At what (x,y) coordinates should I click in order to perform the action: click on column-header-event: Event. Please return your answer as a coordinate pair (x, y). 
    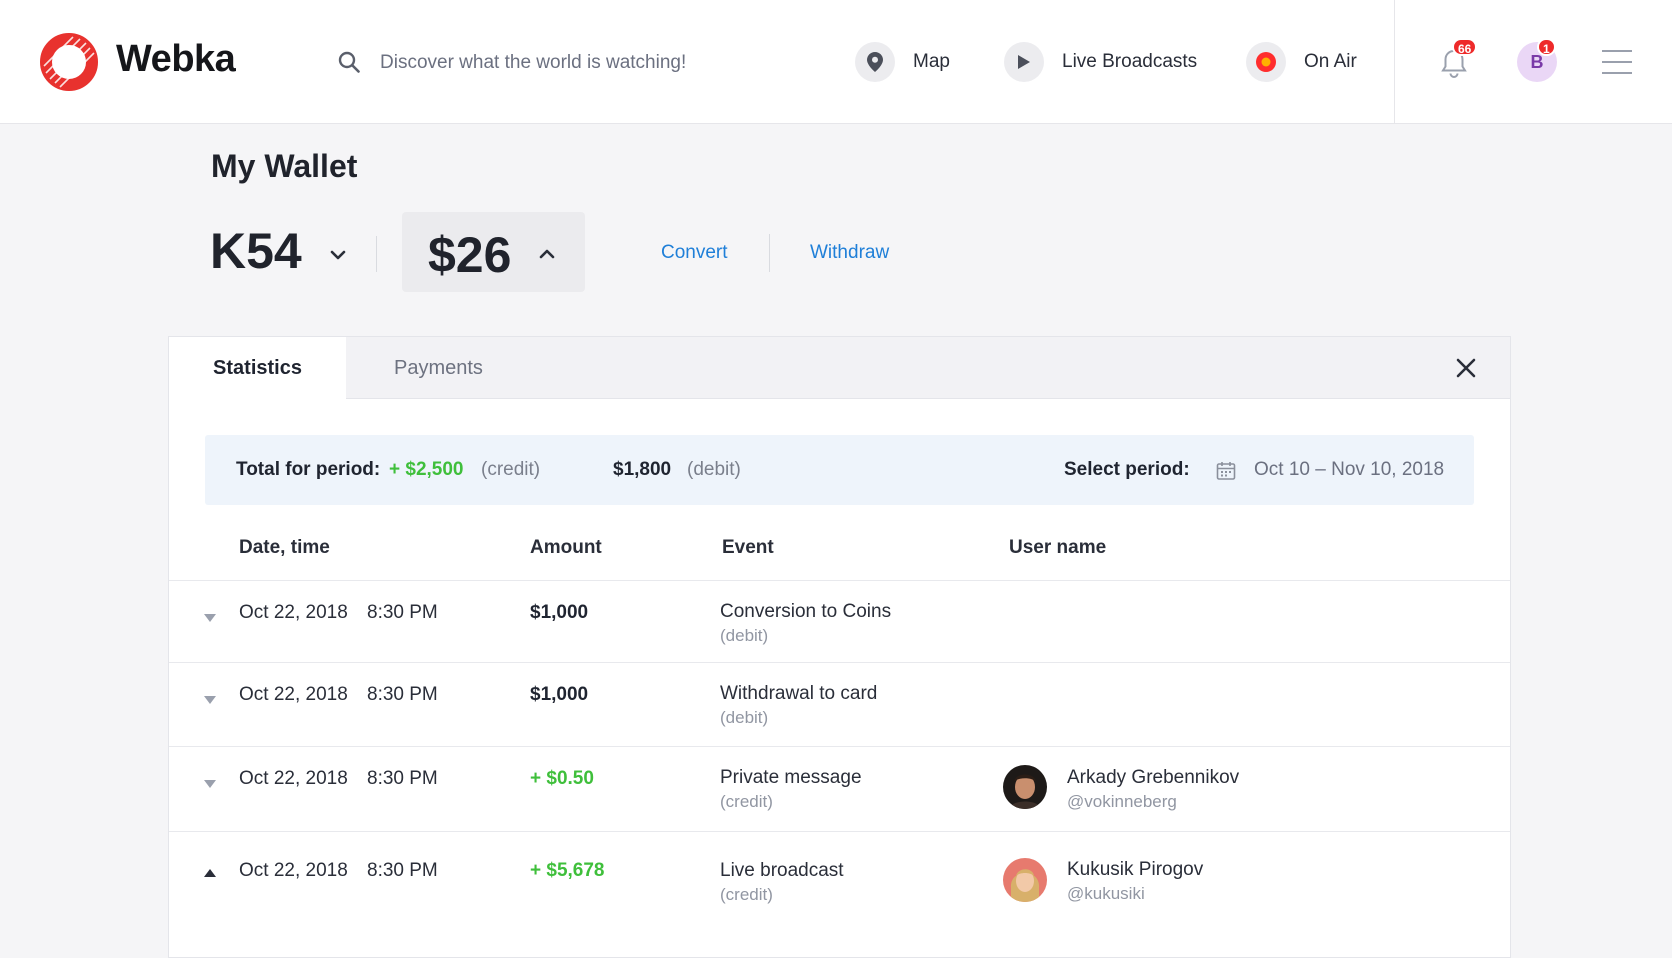
    Looking at the image, I should click on (748, 547).